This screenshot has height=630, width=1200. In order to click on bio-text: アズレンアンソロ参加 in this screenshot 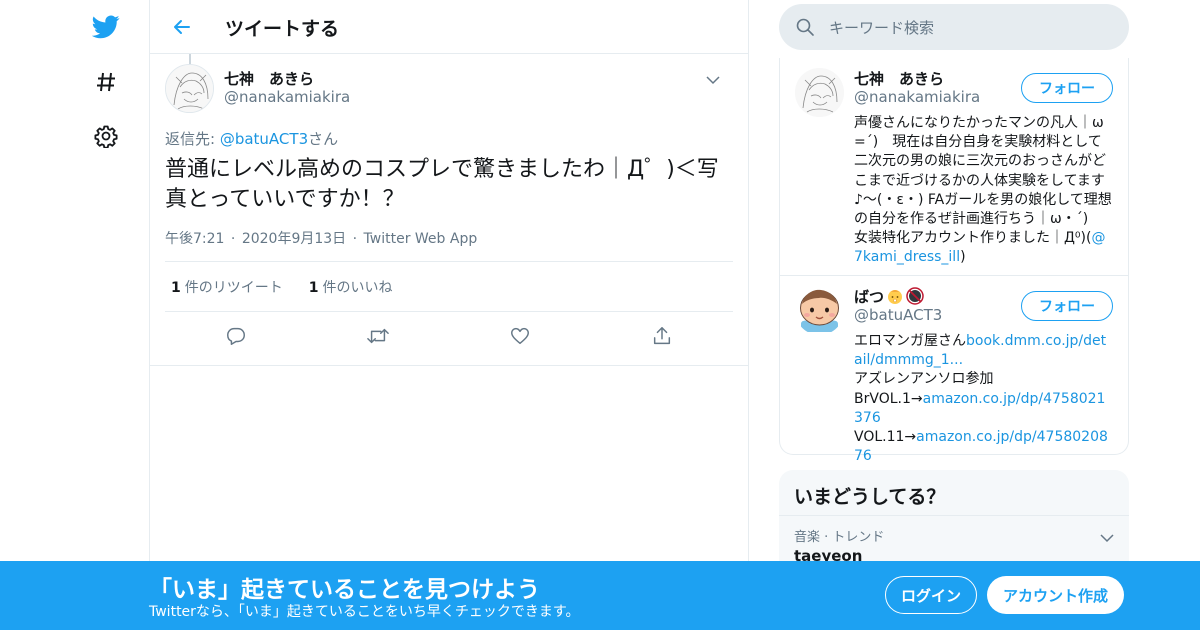, I will do `click(924, 379)`.